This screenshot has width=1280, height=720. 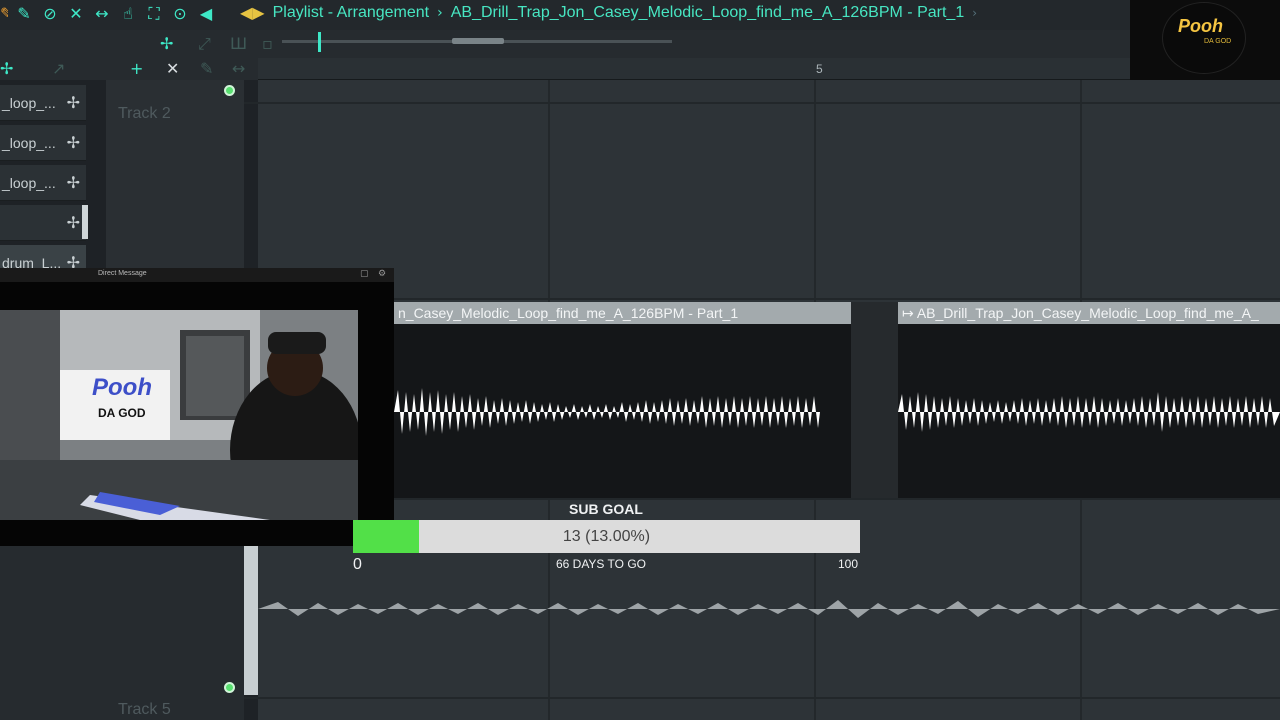 I want to click on marquee-icon: ⛶, so click(x=154, y=14).